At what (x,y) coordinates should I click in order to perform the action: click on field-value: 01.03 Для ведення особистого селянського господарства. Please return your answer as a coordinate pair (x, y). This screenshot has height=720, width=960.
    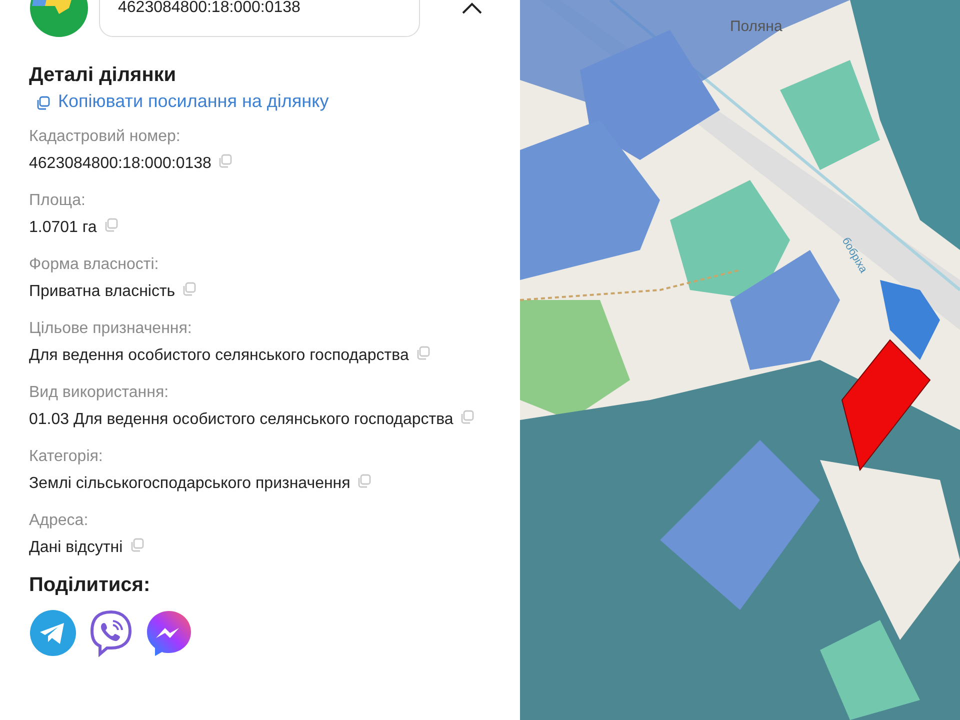
    Looking at the image, I should click on (241, 419).